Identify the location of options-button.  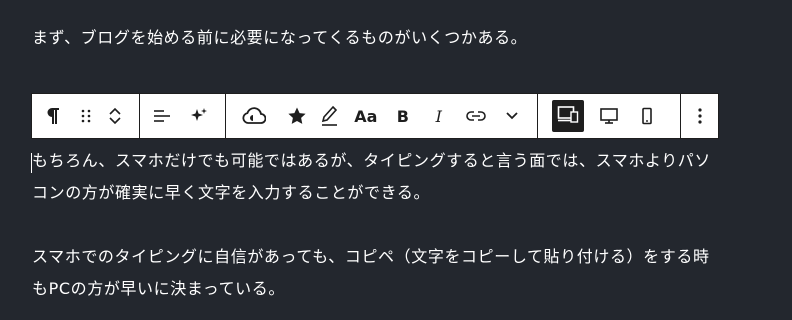
(699, 116).